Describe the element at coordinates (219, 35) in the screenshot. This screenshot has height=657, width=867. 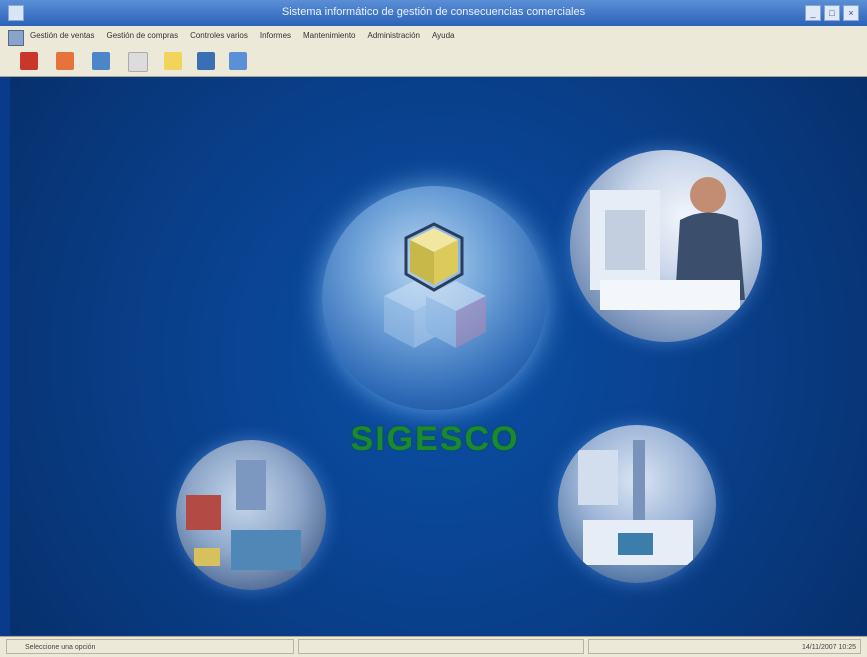
I see `menu-item-controles-varios: Controles varios` at that location.